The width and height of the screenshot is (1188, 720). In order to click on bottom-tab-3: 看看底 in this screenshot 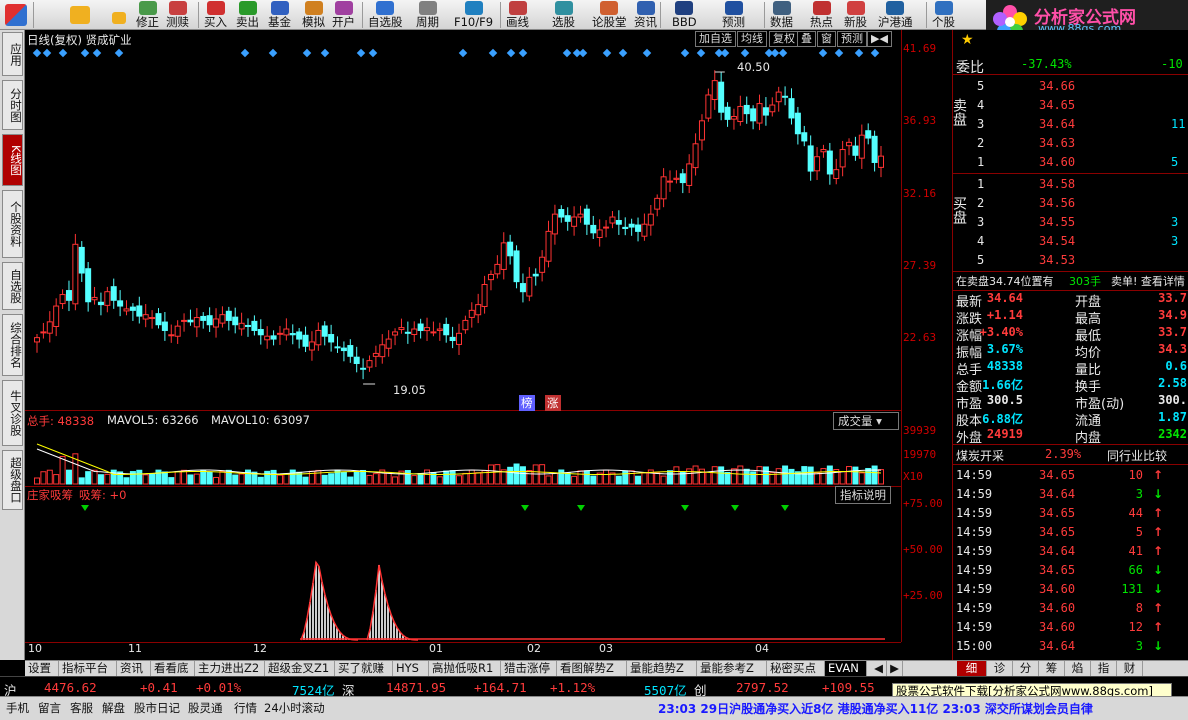, I will do `click(173, 669)`.